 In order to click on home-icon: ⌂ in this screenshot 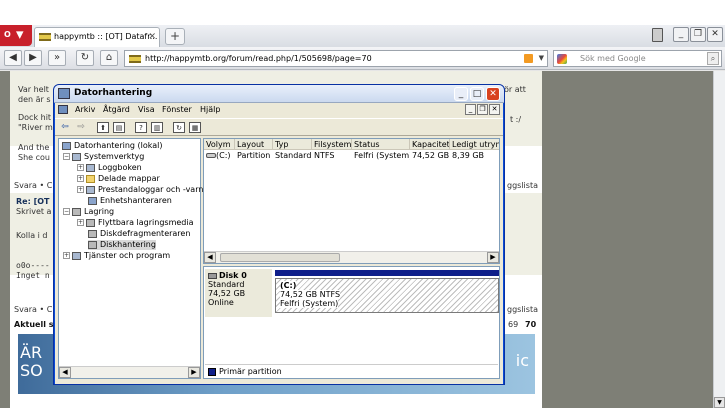, I will do `click(109, 58)`.